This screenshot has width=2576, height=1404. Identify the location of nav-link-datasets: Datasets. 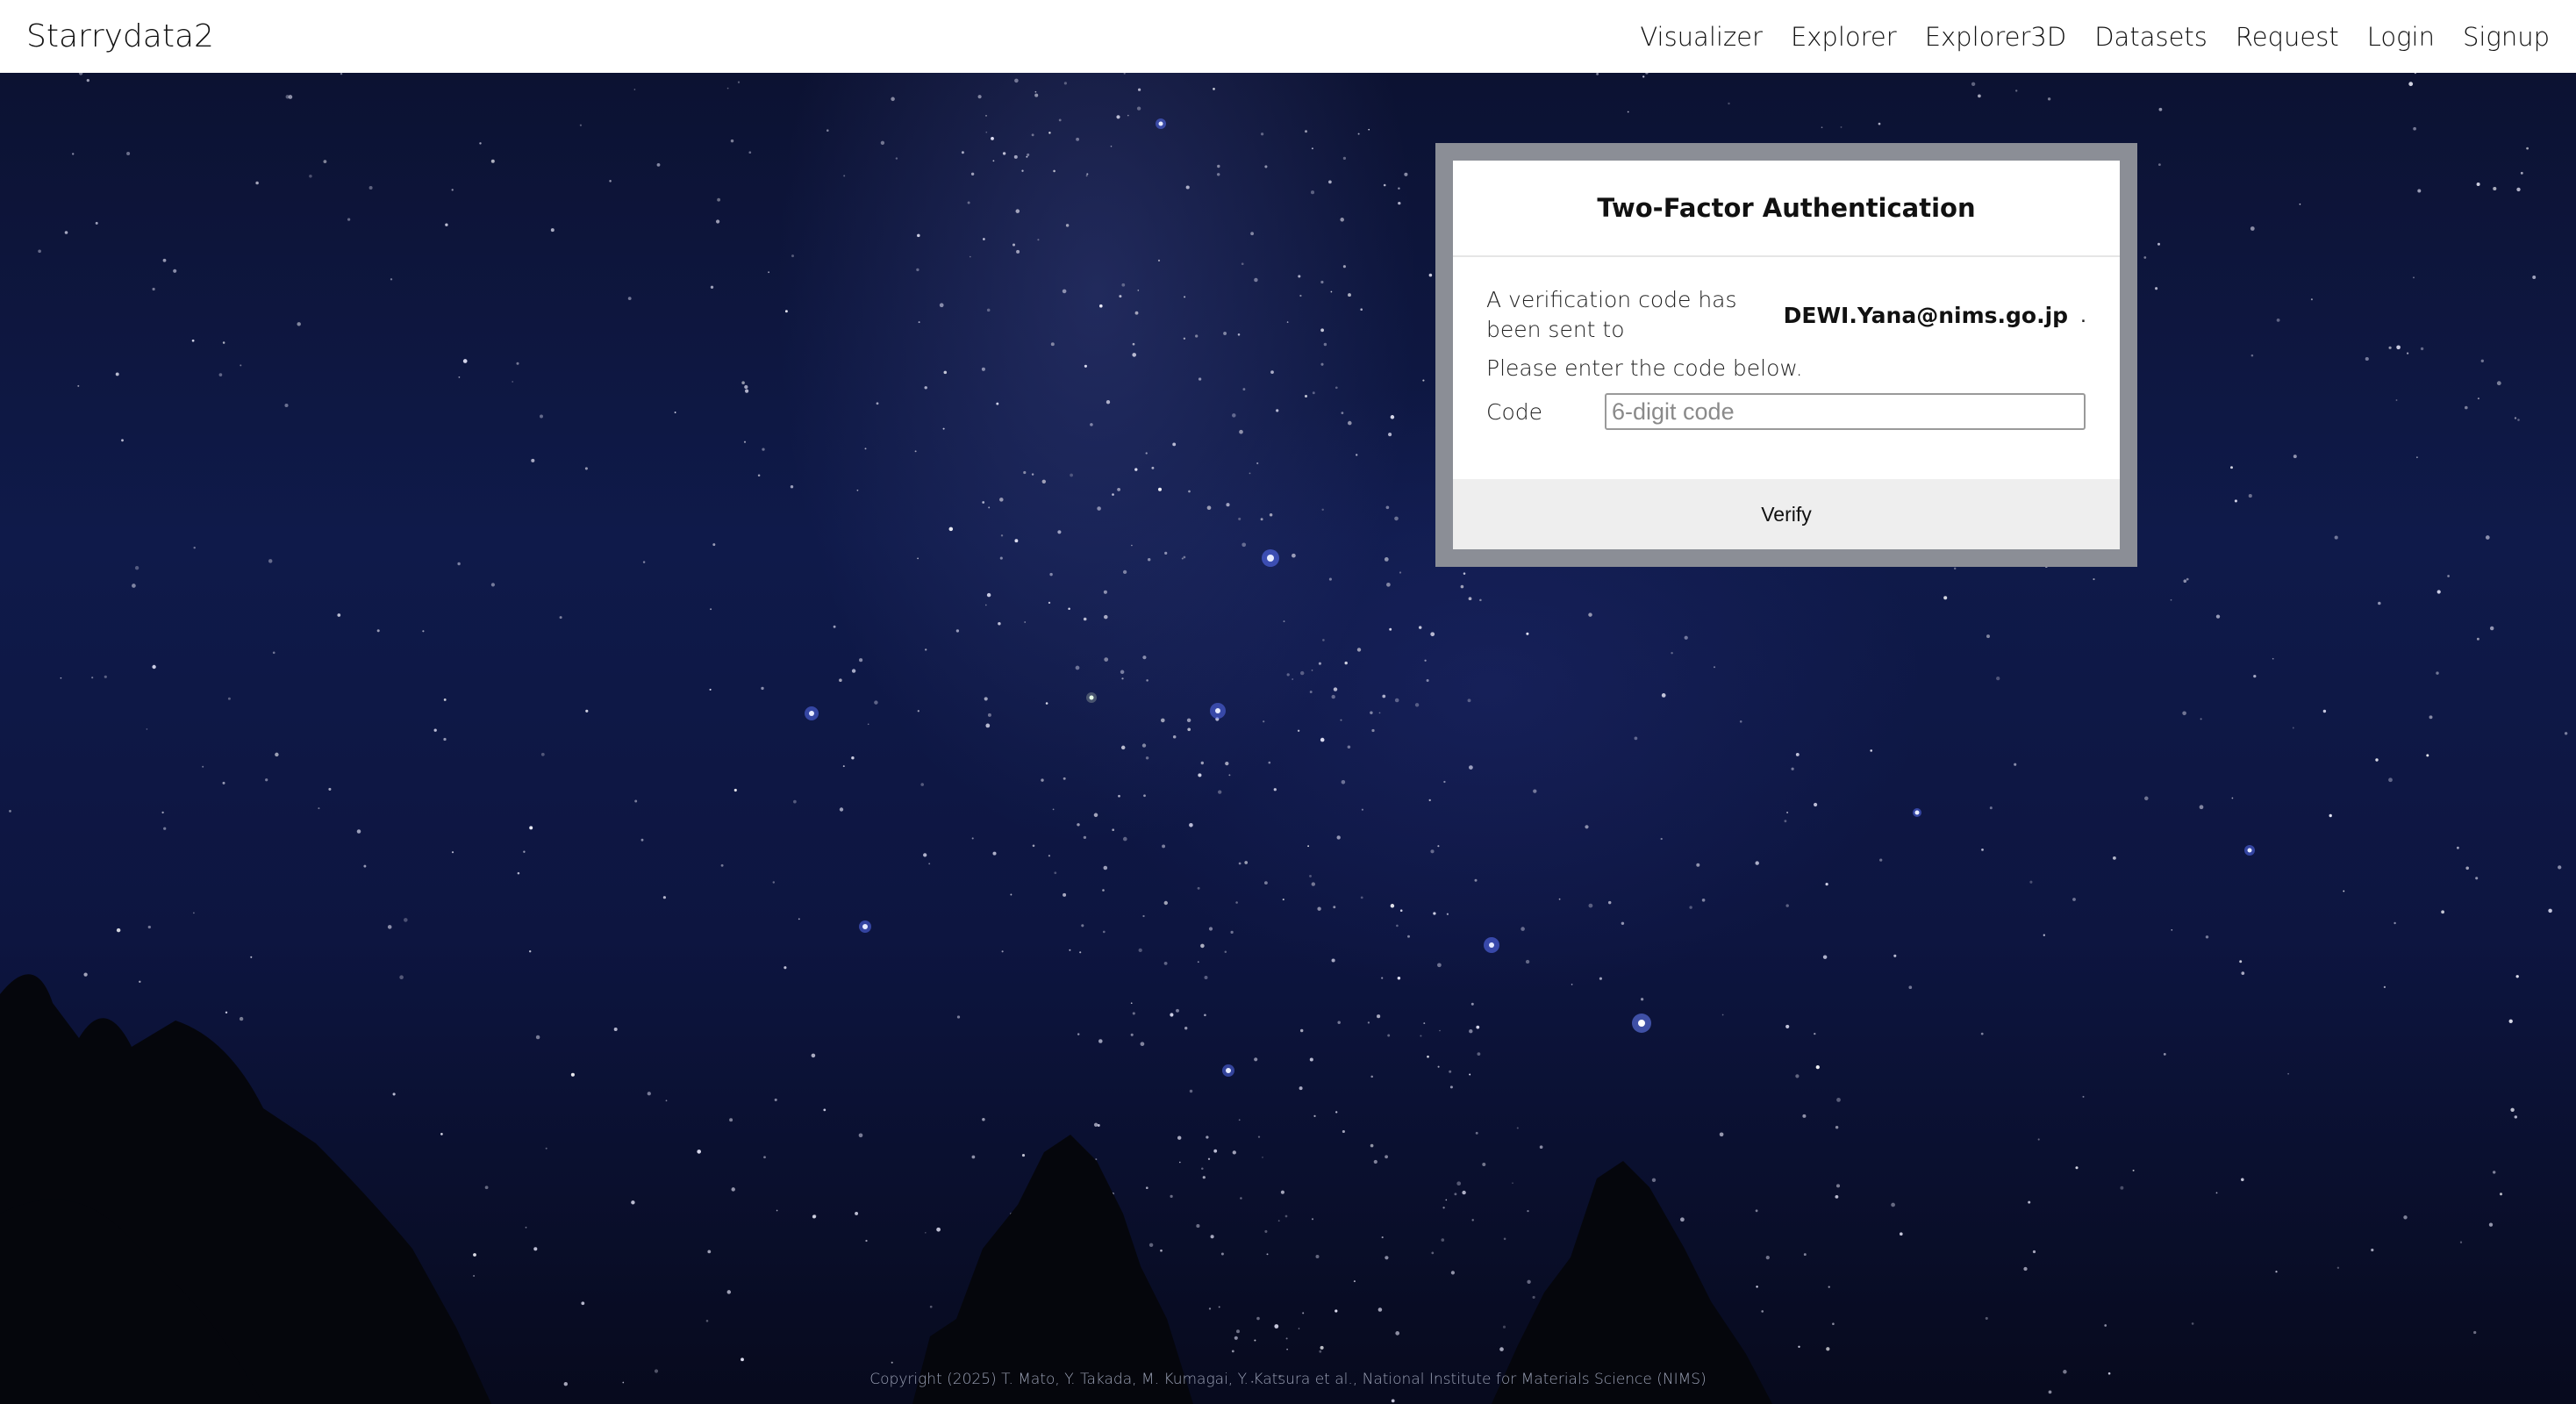
(2150, 37).